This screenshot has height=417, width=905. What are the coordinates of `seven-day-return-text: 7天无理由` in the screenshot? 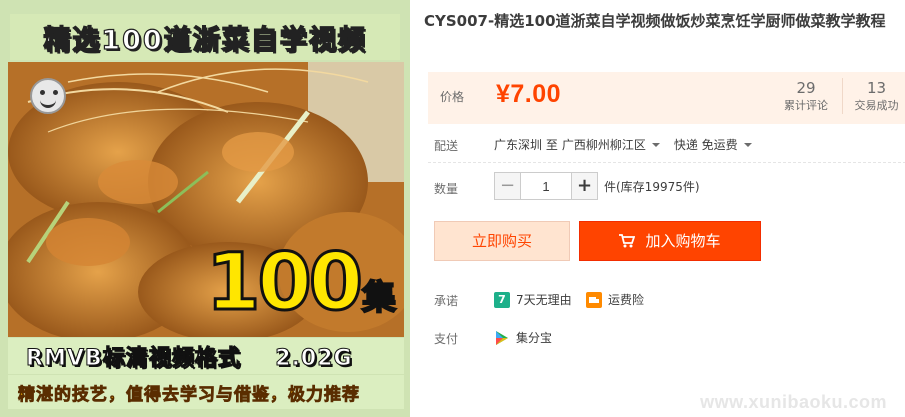 It's located at (544, 300).